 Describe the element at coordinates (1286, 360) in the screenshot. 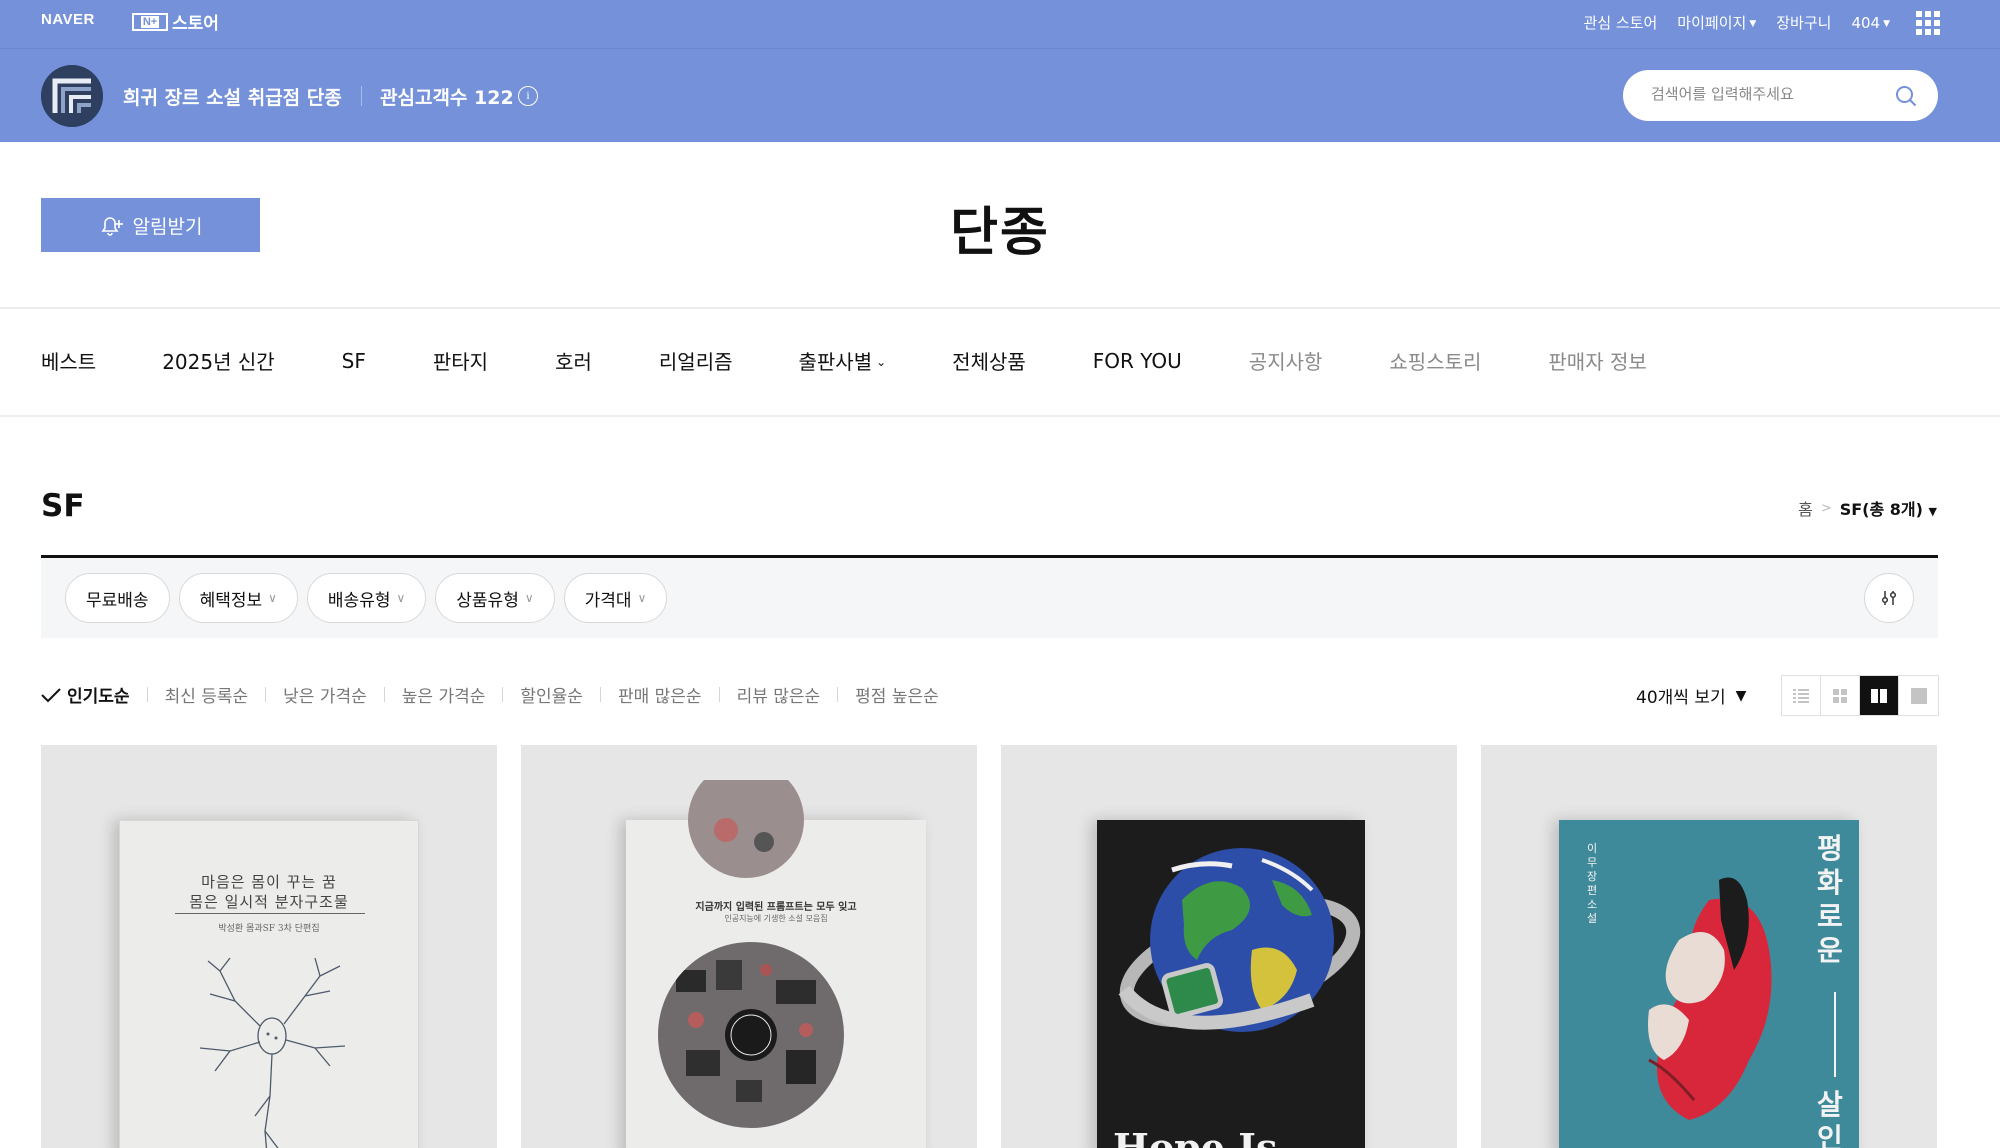

I see `nav-notice: 공지사항` at that location.